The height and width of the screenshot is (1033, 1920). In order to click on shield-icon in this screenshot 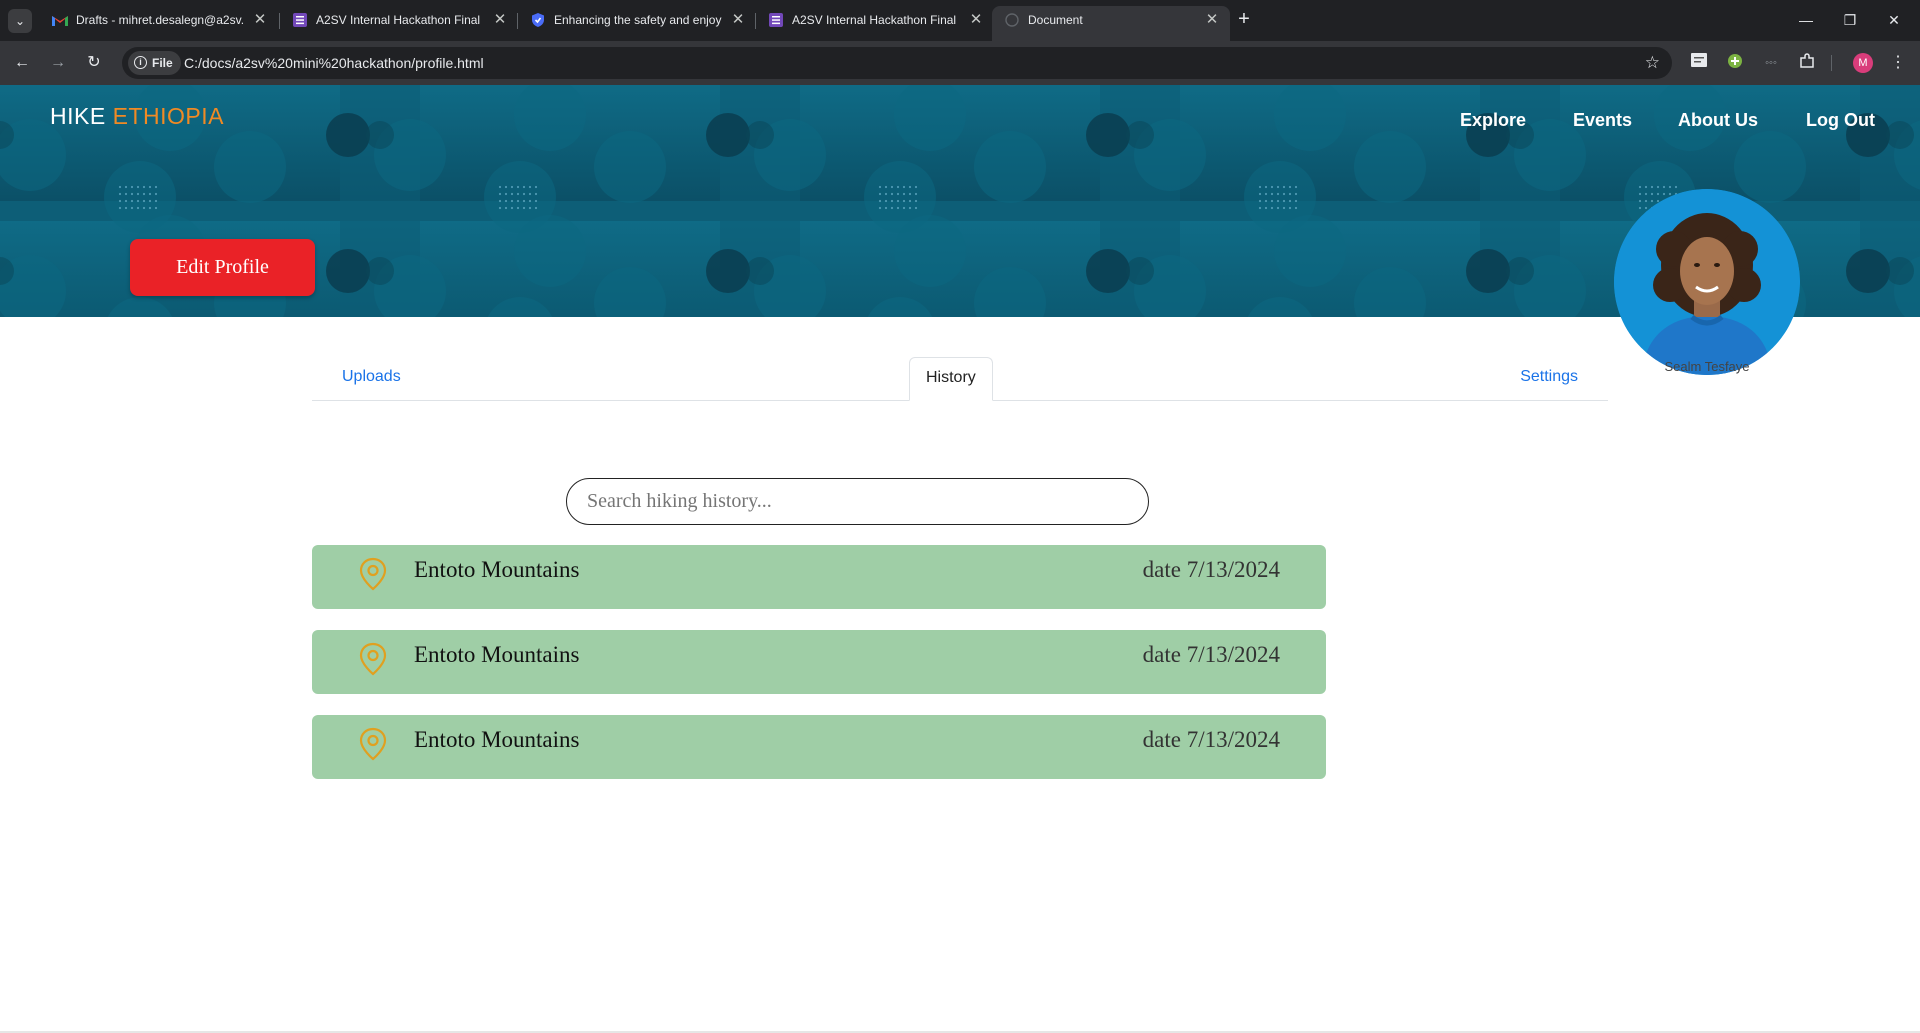, I will do `click(538, 20)`.